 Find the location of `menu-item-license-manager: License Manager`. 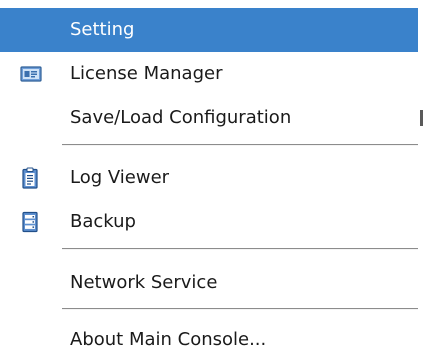

menu-item-license-manager: License Manager is located at coordinates (209, 74).